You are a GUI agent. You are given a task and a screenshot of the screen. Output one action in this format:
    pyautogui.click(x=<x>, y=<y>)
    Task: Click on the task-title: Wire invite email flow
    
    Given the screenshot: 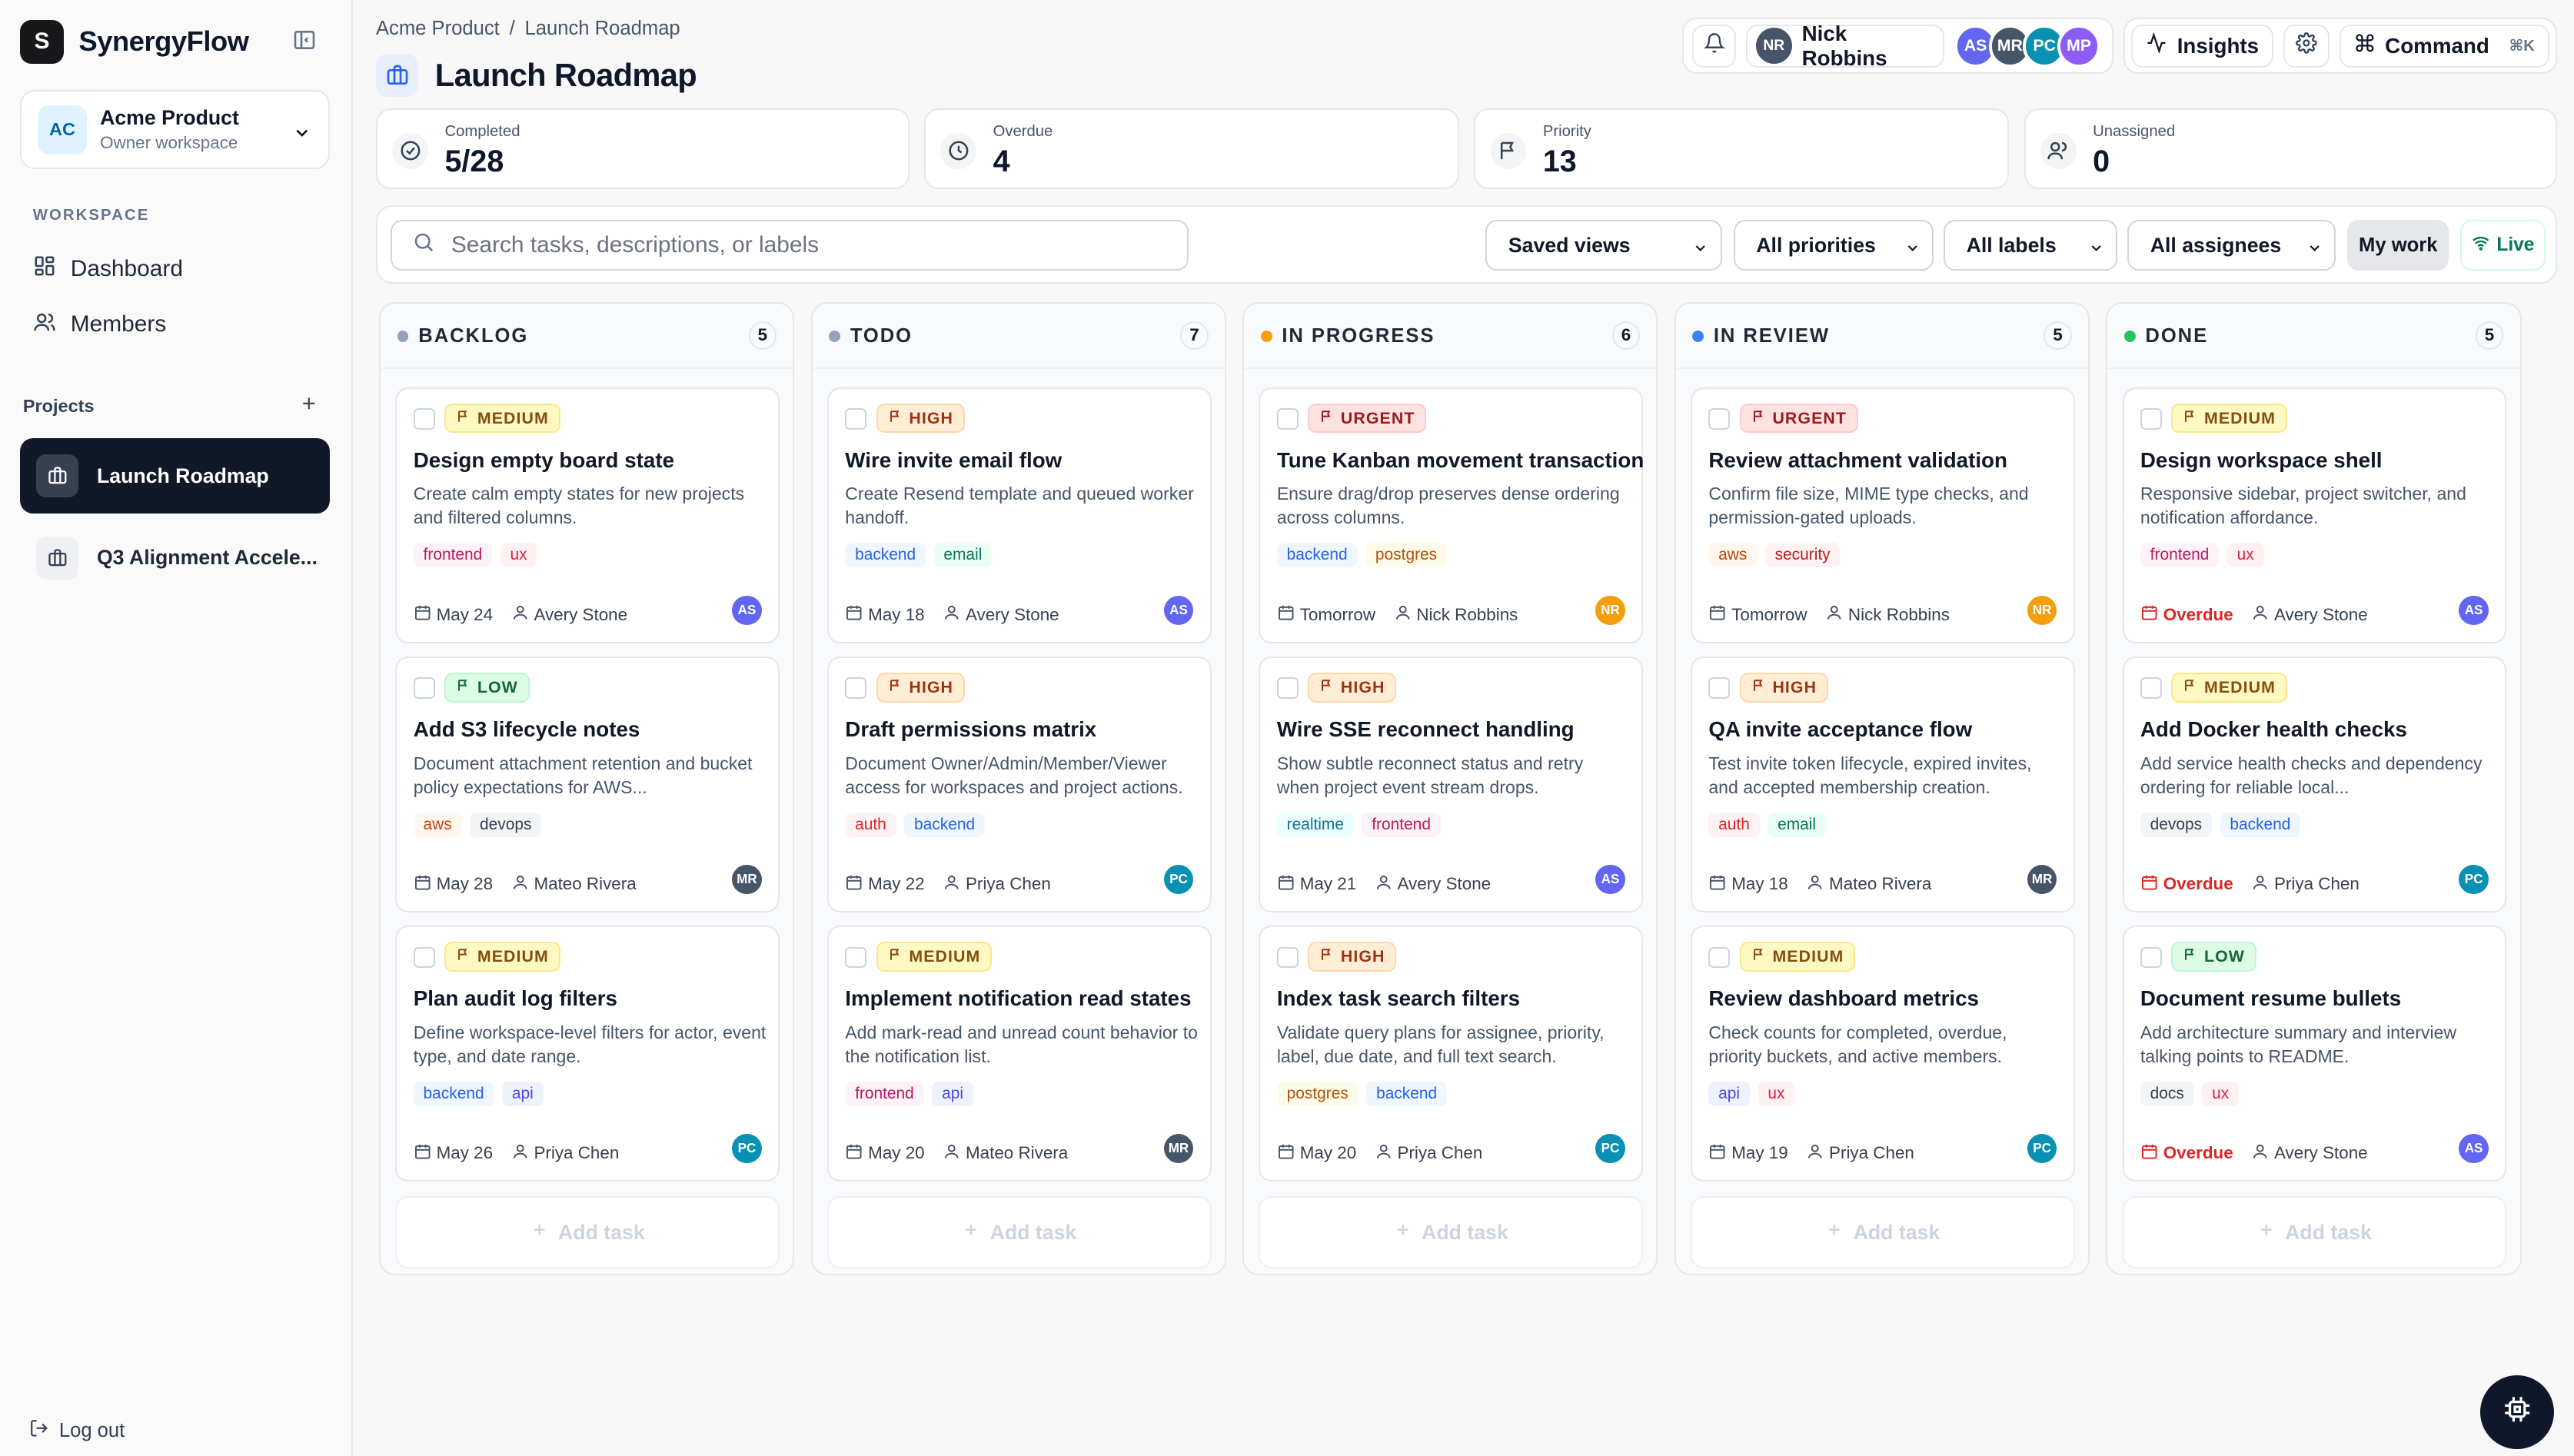 What is the action you would take?
    pyautogui.click(x=953, y=460)
    